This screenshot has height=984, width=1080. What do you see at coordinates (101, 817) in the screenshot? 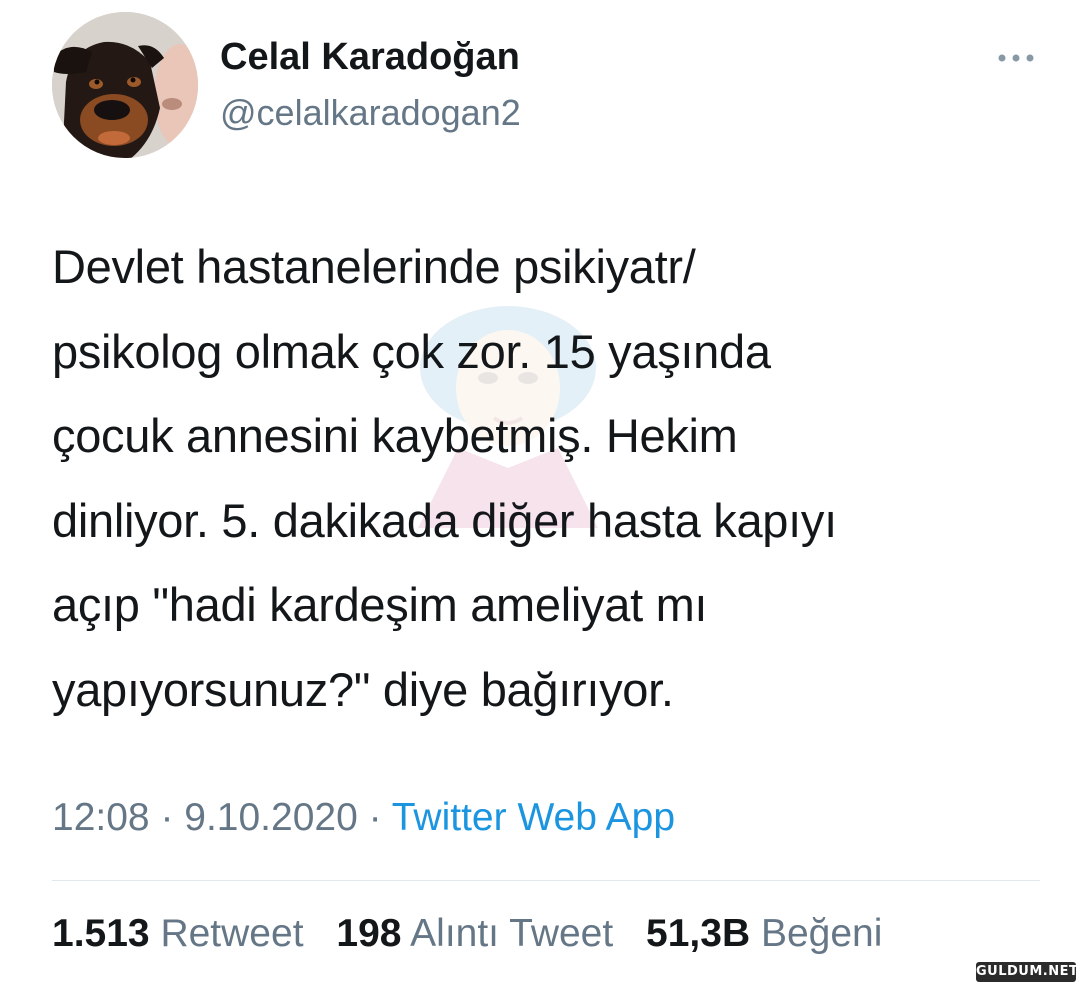
I see `tweet-time: 12:08` at bounding box center [101, 817].